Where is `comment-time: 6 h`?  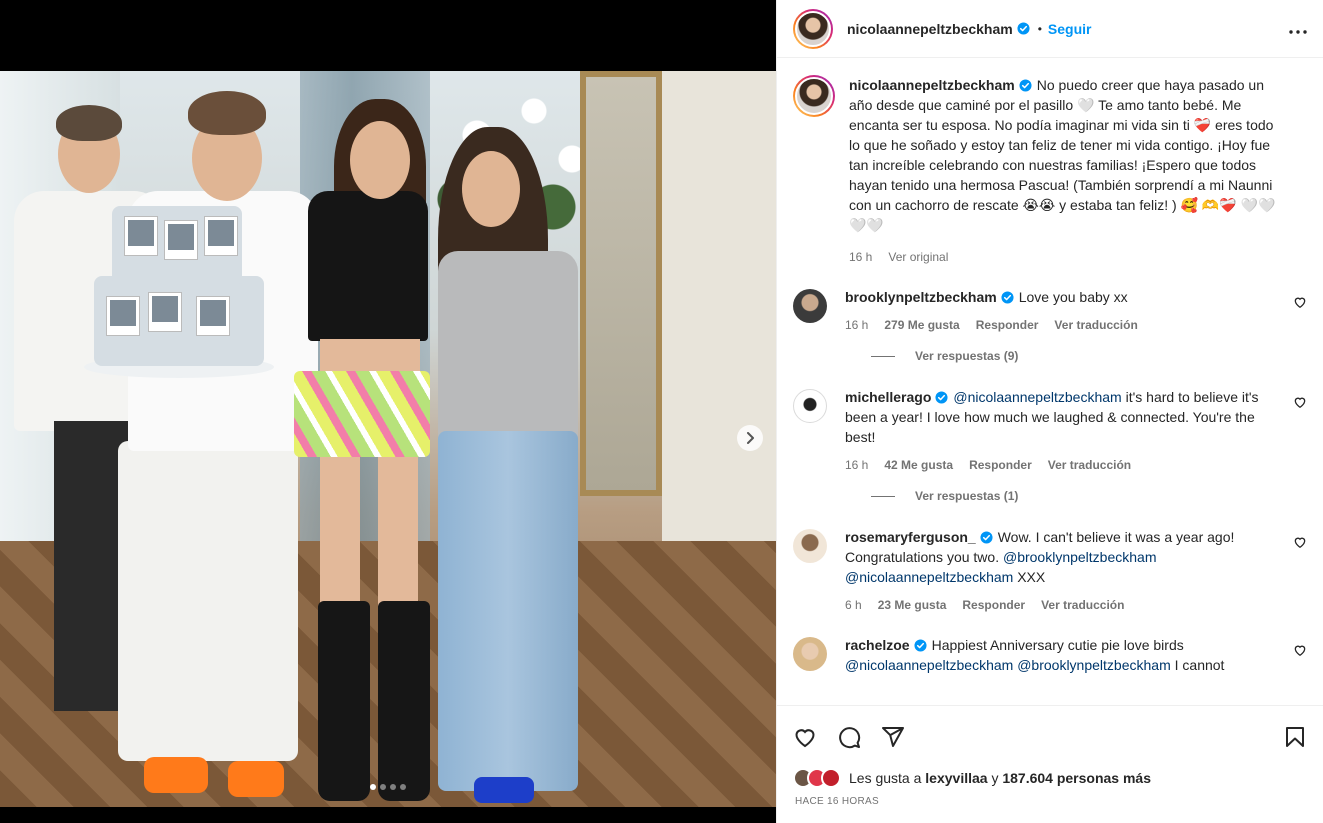
comment-time: 6 h is located at coordinates (853, 605).